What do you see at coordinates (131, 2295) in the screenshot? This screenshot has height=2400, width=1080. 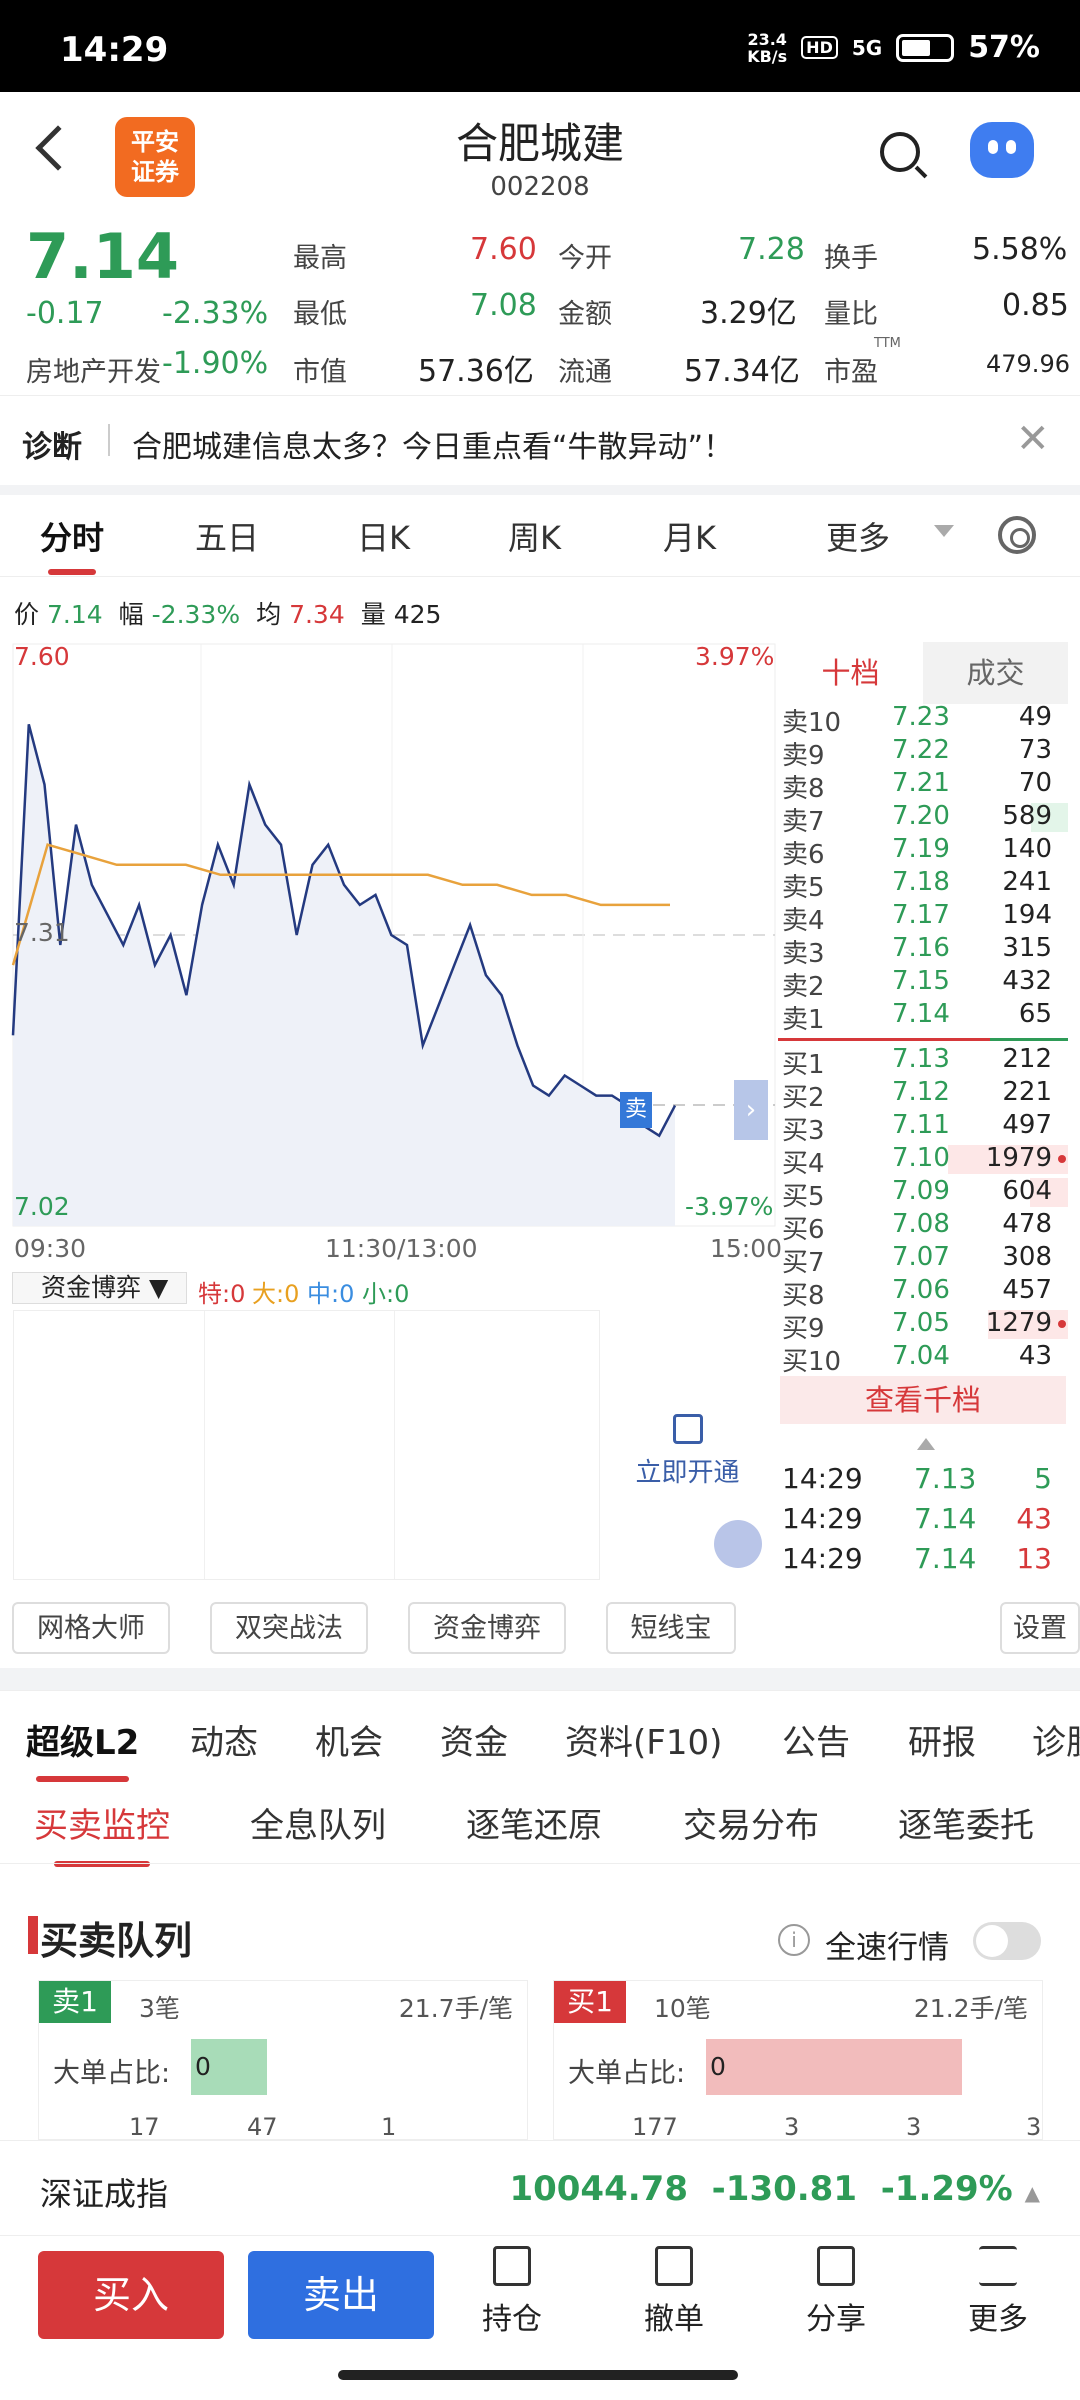 I see `buy-button: 买入` at bounding box center [131, 2295].